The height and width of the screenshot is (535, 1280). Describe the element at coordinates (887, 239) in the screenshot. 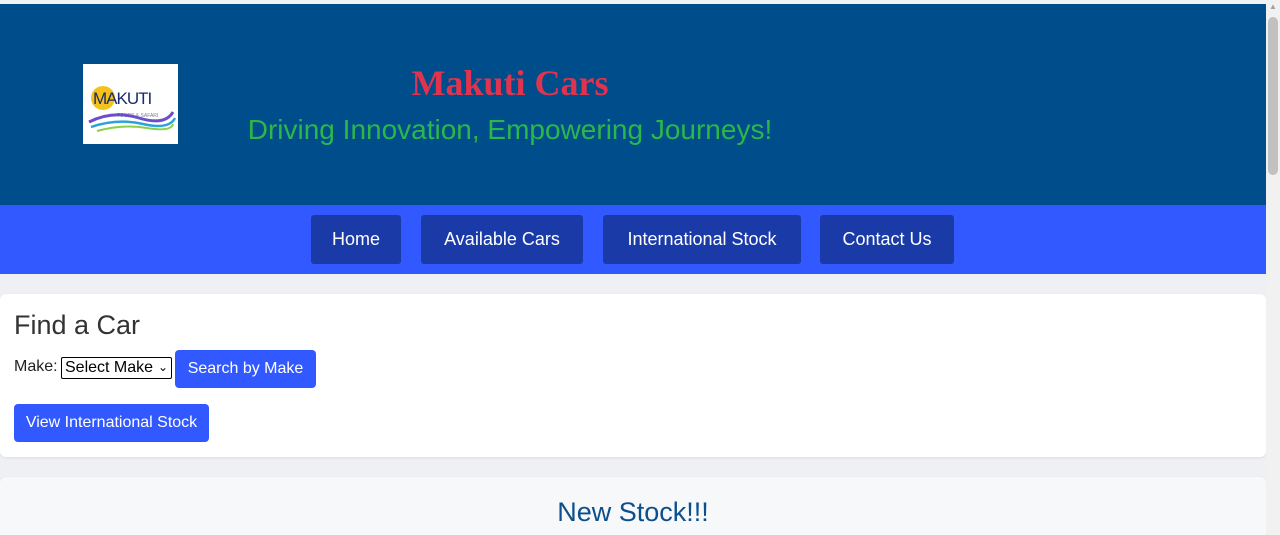

I see `nav-contact-us: Contact Us` at that location.